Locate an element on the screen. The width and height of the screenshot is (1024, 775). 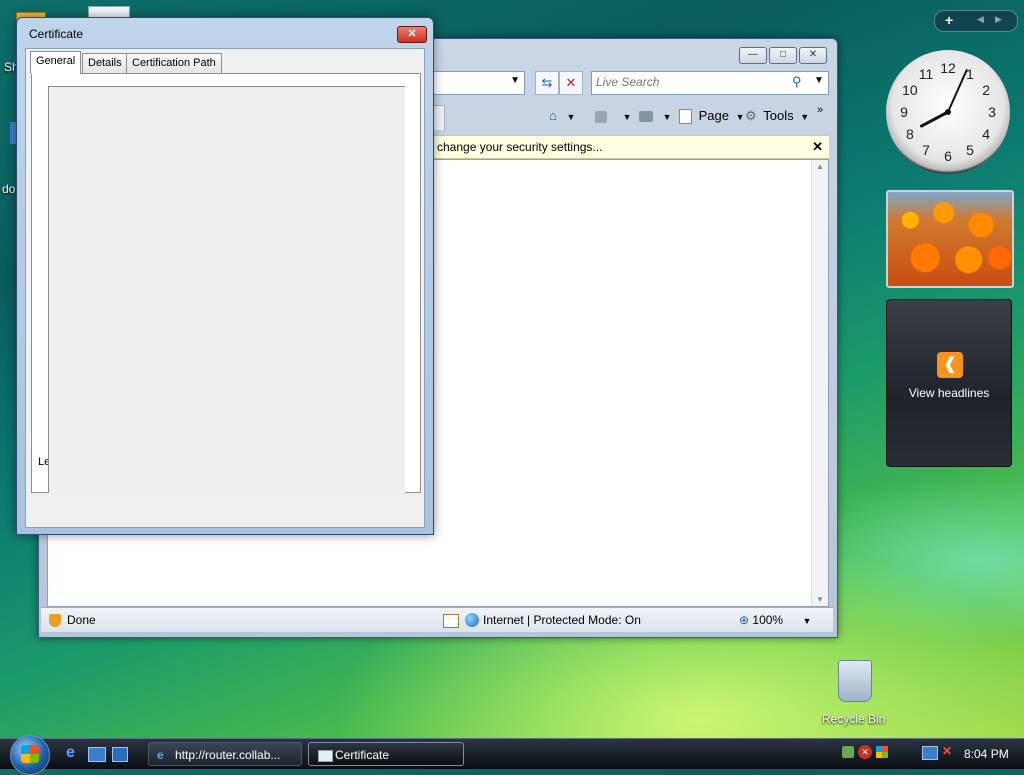
status-text: Done is located at coordinates (81, 620).